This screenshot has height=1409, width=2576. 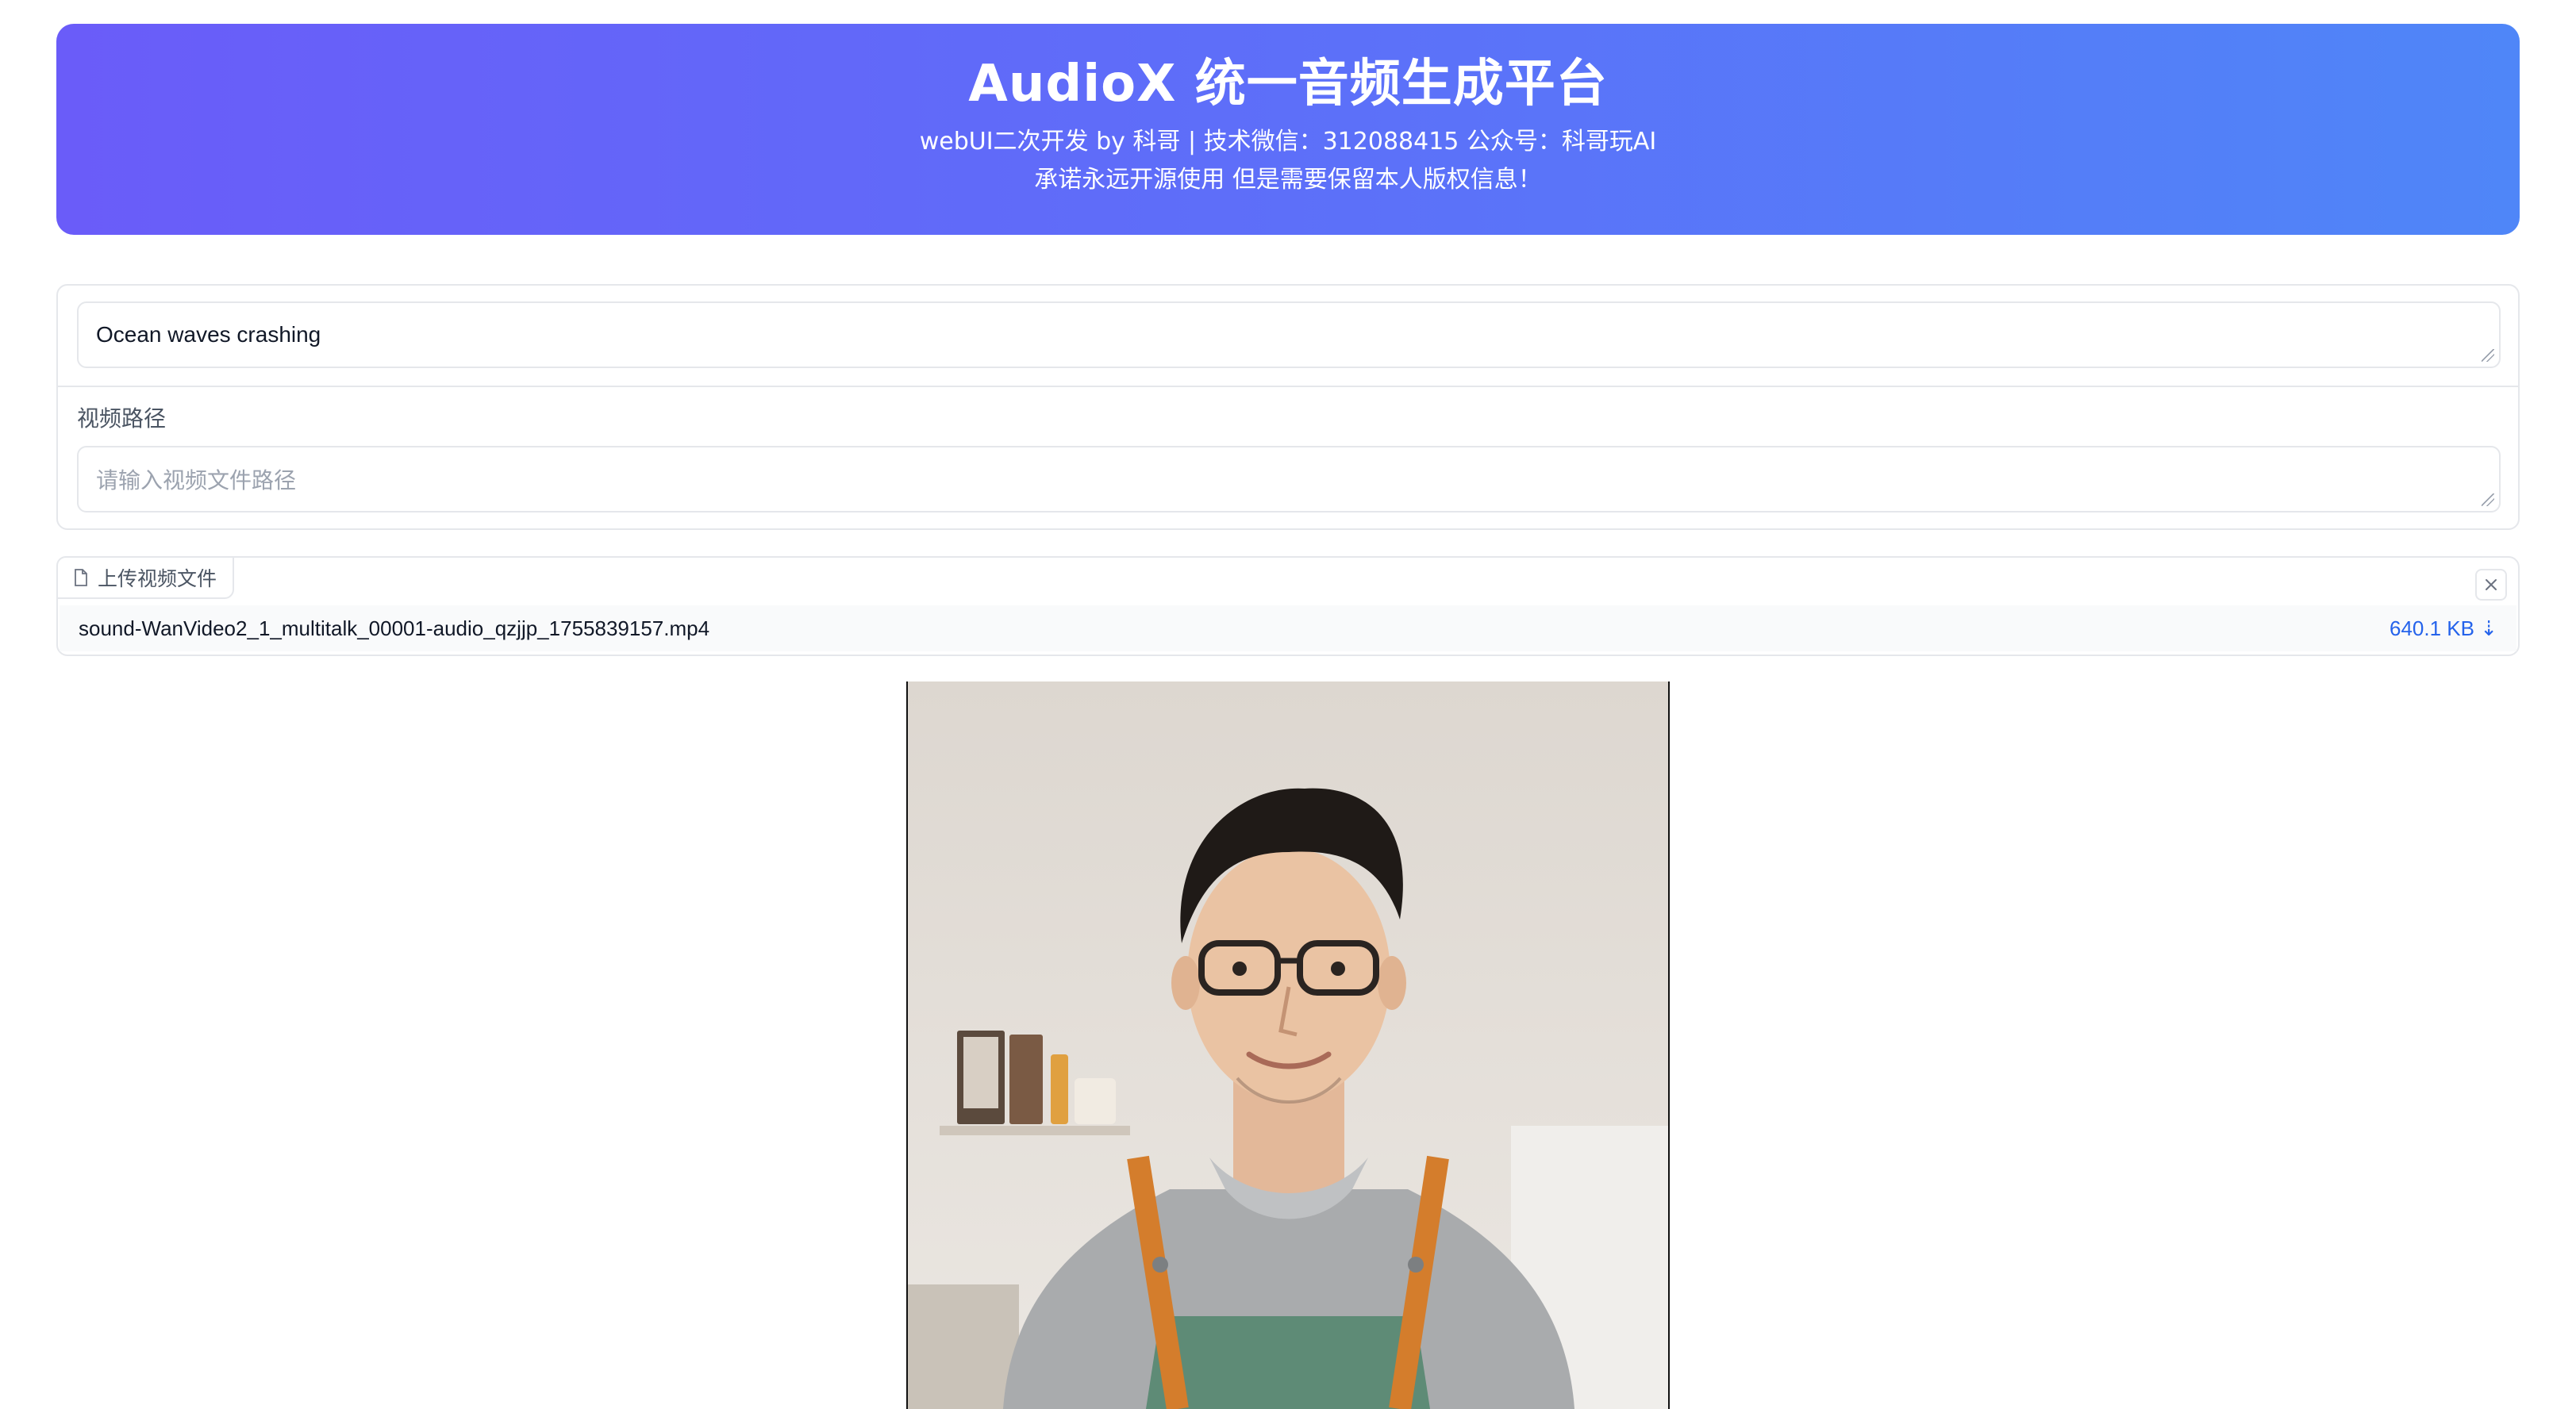 What do you see at coordinates (81, 577) in the screenshot?
I see `file-icon` at bounding box center [81, 577].